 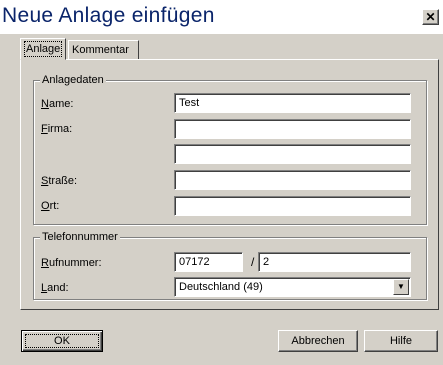 I want to click on help-button-label: Hilfe, so click(x=400, y=341).